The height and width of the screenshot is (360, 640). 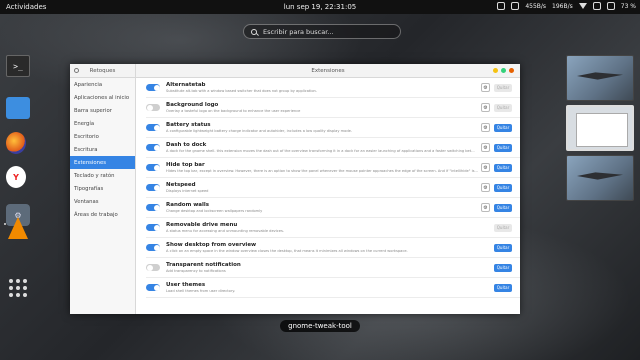 What do you see at coordinates (35, 7) in the screenshot?
I see `activities-button: Actividades` at bounding box center [35, 7].